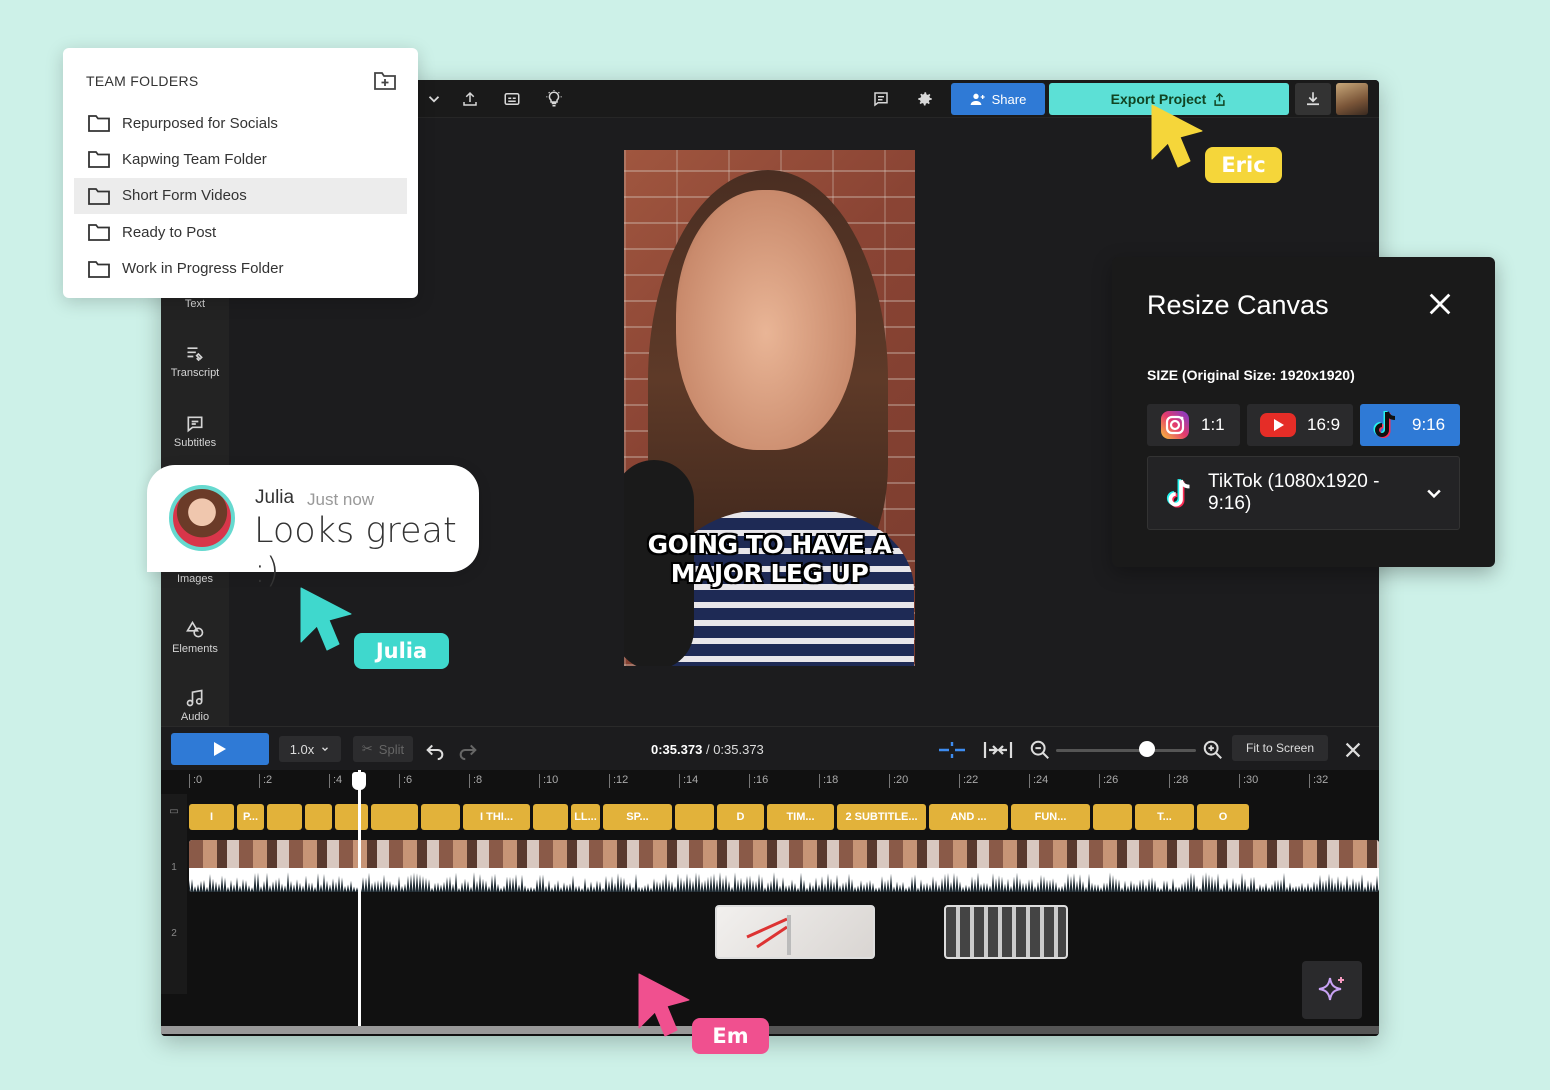  I want to click on subtitle-clip: D, so click(740, 817).